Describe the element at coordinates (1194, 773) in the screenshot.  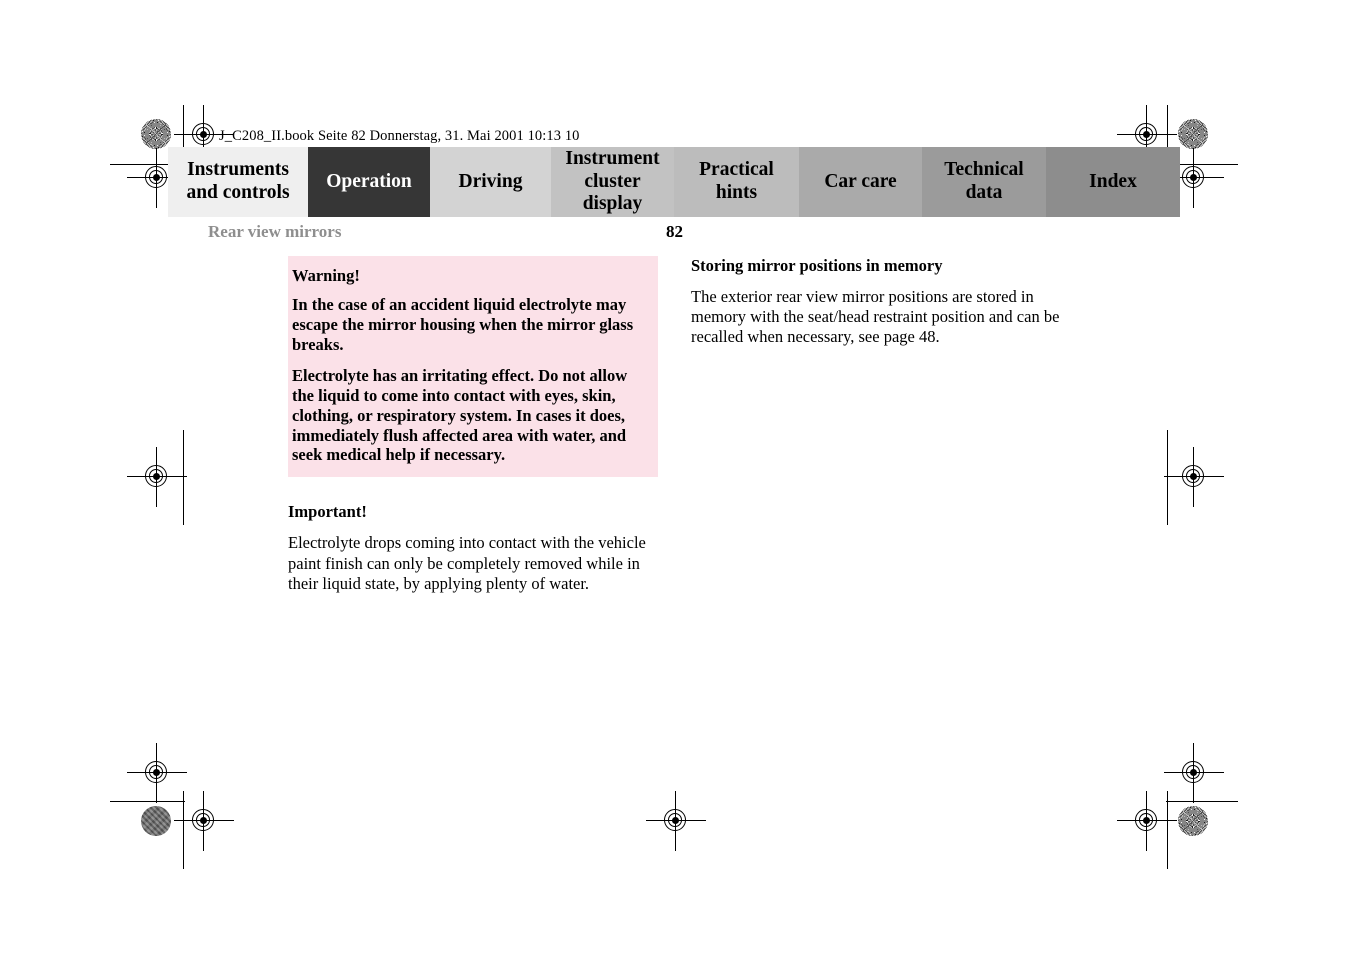
I see `registration-mark-lower-right` at that location.